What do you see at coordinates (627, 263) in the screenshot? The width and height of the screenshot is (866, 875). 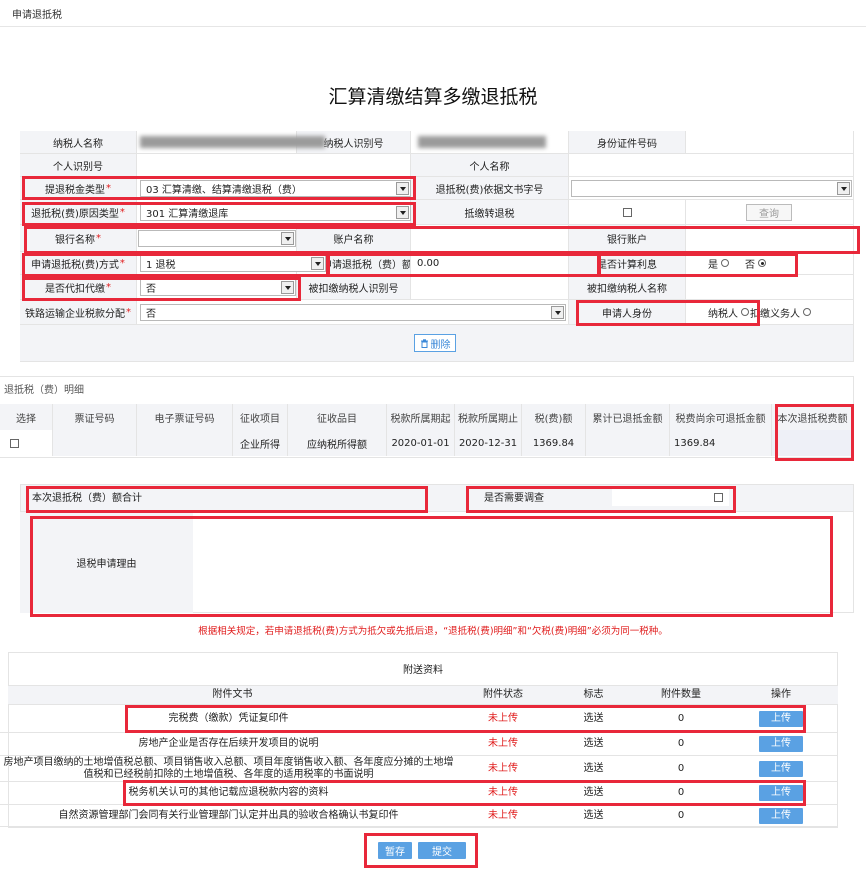 I see `interest-label: 是否计算利息` at bounding box center [627, 263].